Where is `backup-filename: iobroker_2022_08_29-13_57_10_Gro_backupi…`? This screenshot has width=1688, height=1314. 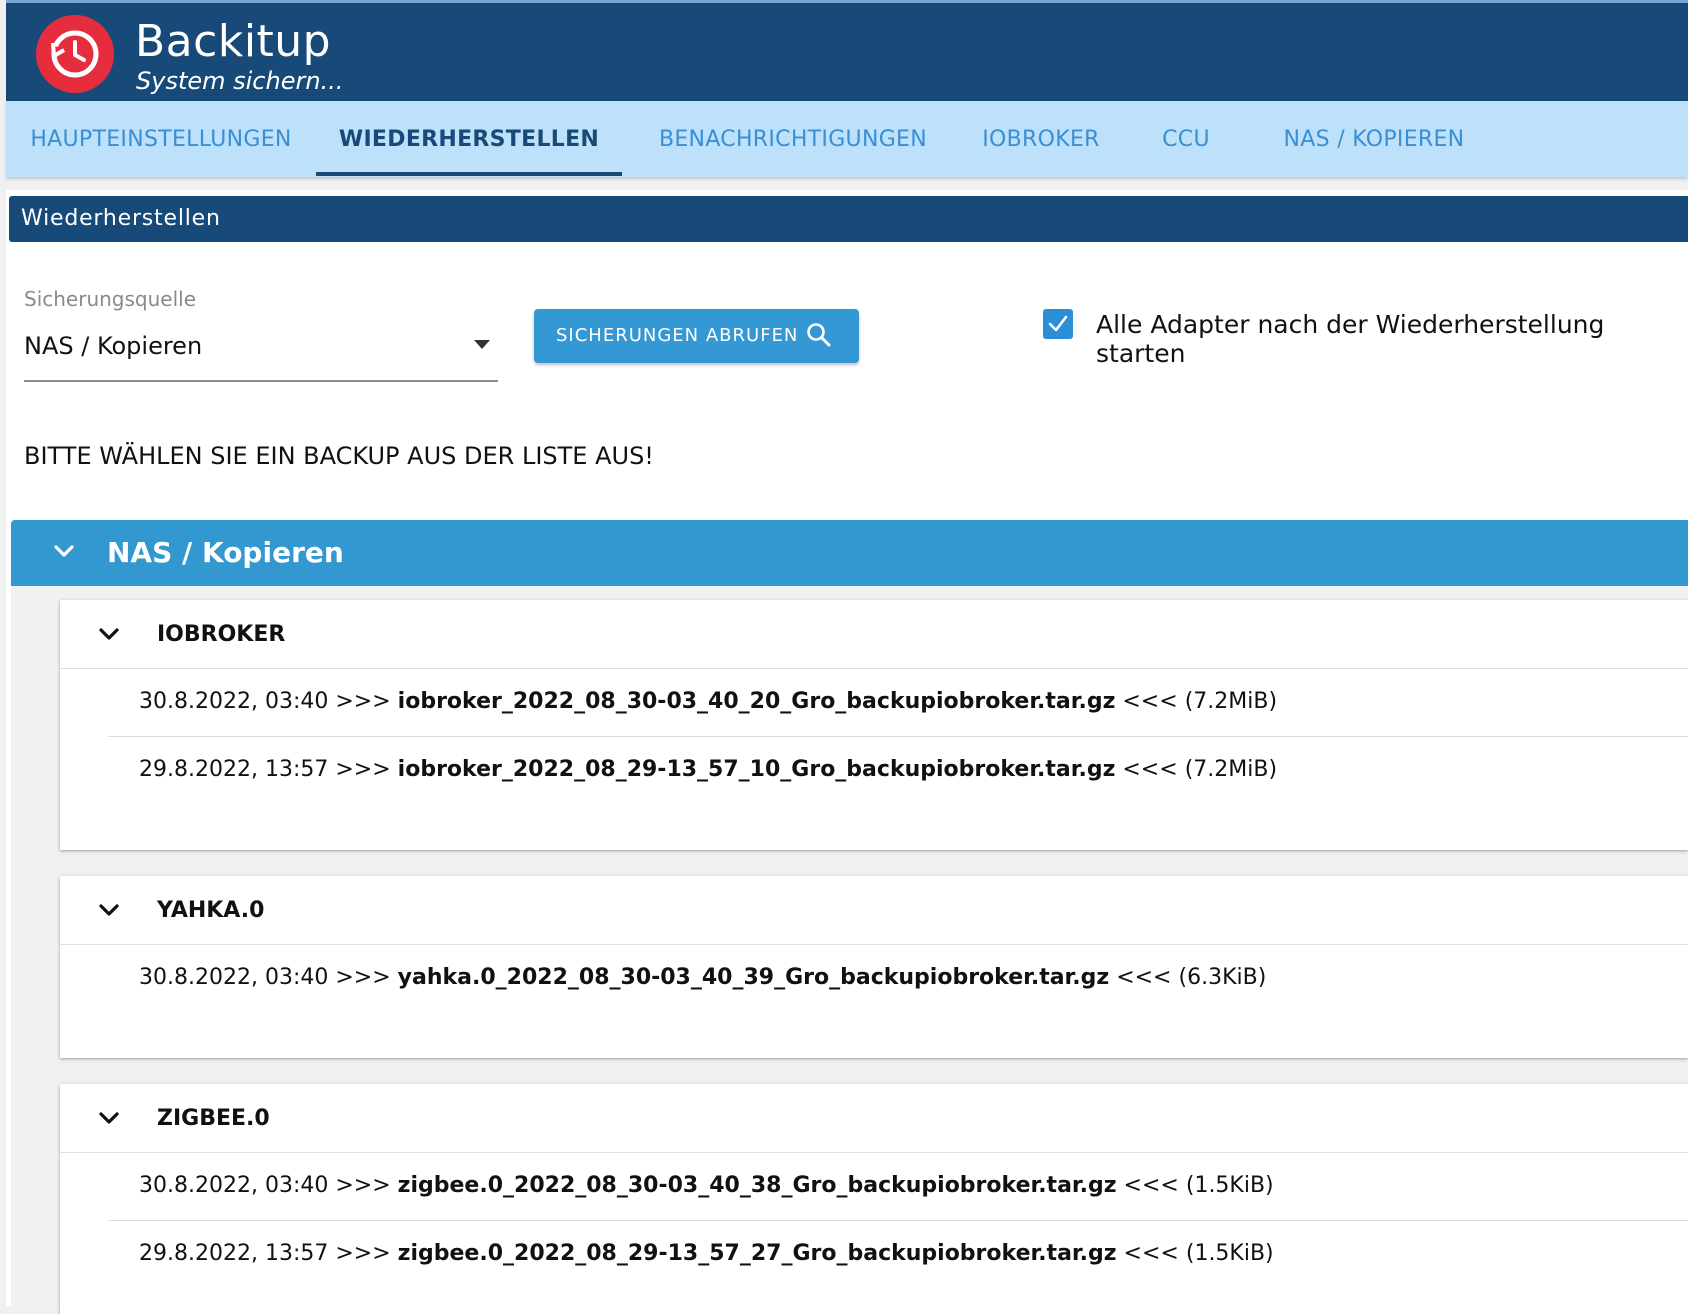 backup-filename: iobroker_2022_08_29-13_57_10_Gro_backupi… is located at coordinates (756, 769).